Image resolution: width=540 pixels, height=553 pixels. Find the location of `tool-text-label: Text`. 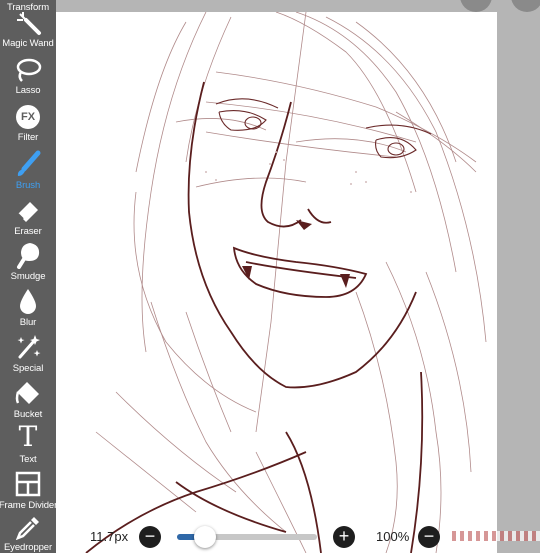

tool-text-label: Text is located at coordinates (28, 459).